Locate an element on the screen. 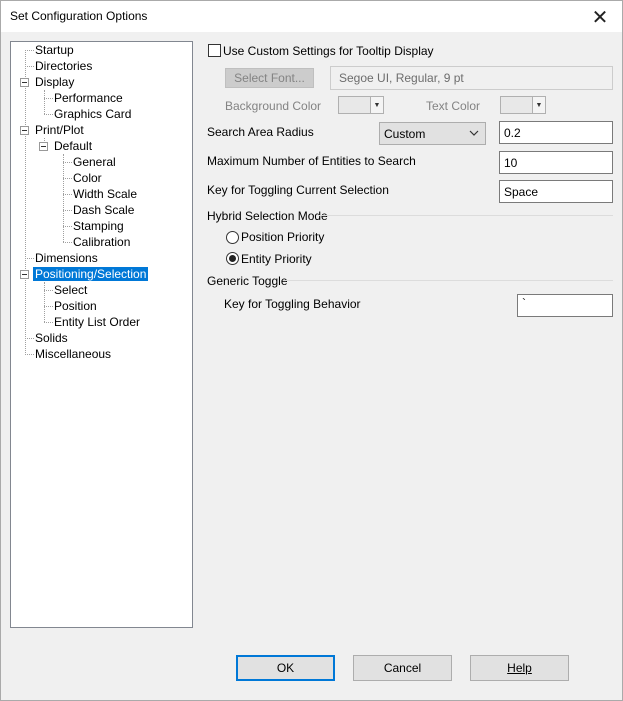 This screenshot has width=623, height=701. toggle-selection-key-input: Space is located at coordinates (556, 191).